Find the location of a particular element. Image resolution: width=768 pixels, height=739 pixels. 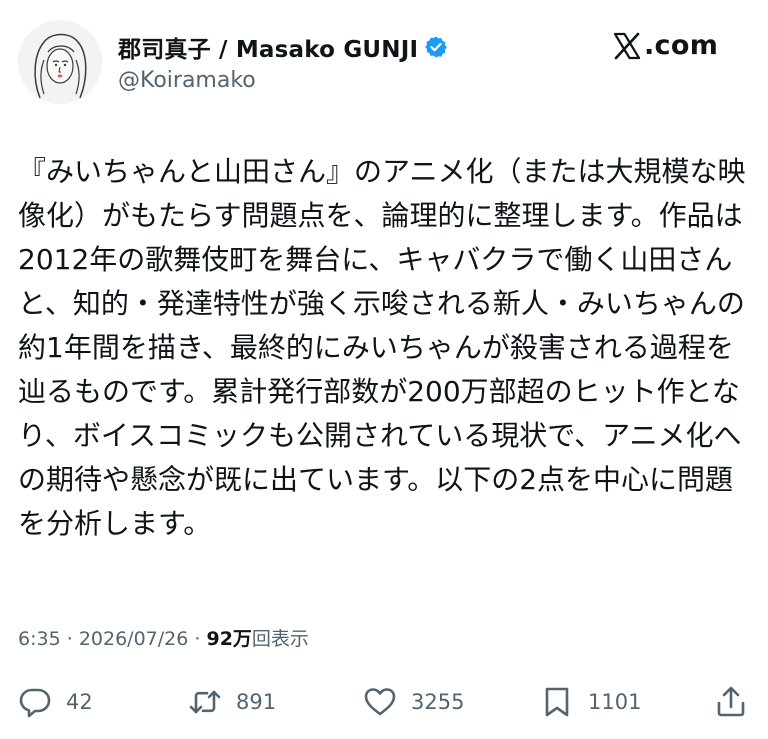

view-label: 回表示 is located at coordinates (280, 639).